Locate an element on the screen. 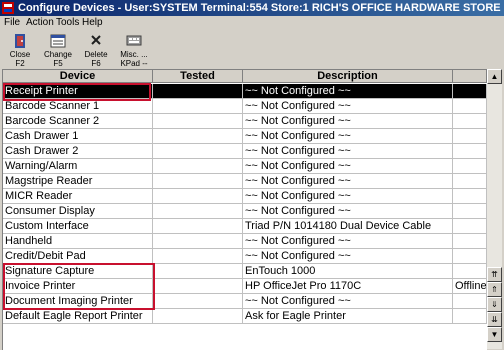 The image size is (504, 350). delete-x-icon is located at coordinates (96, 40).